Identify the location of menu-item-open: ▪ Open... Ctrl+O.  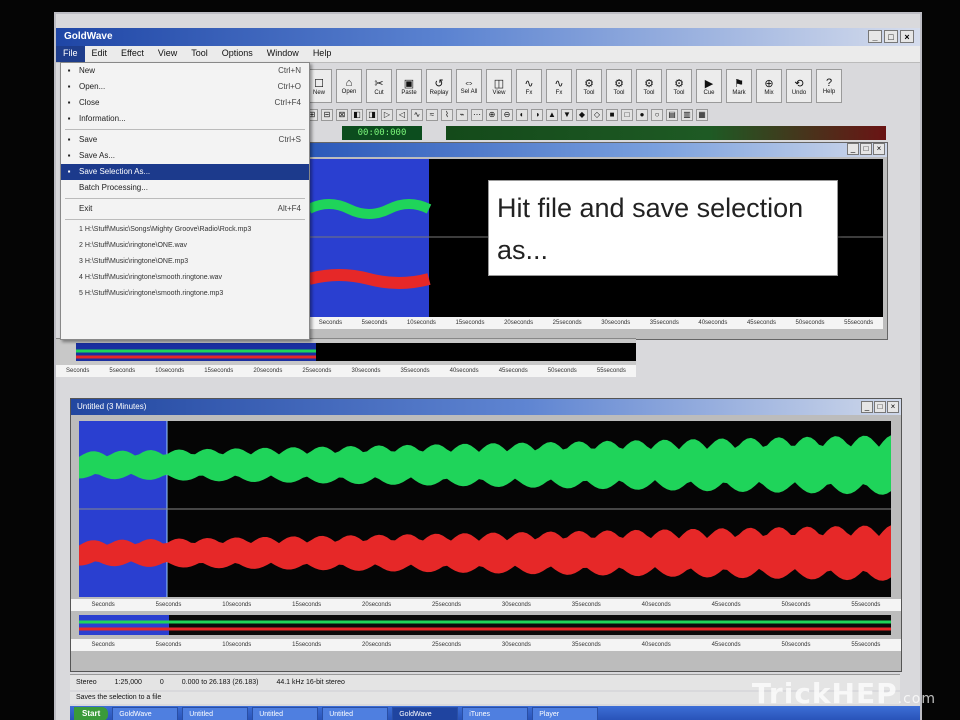
(185, 87).